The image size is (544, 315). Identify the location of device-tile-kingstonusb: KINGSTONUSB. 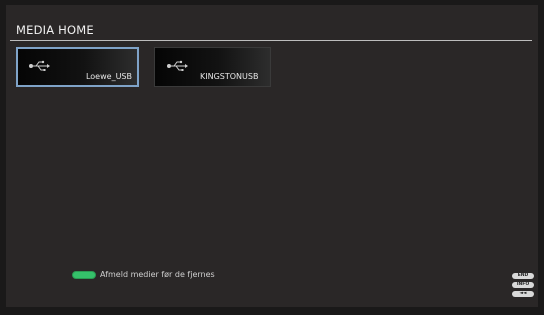
(212, 67).